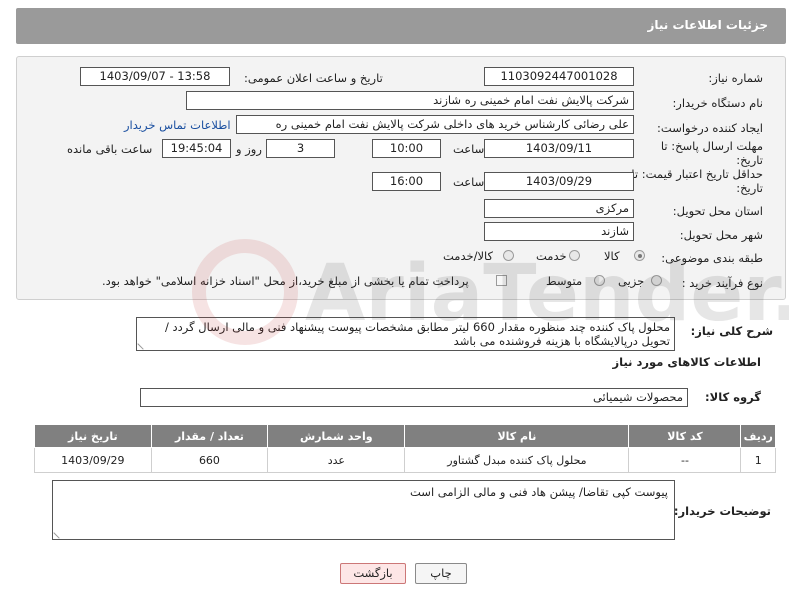 This screenshot has width=789, height=598. I want to click on province-field: مرکزی, so click(559, 208).